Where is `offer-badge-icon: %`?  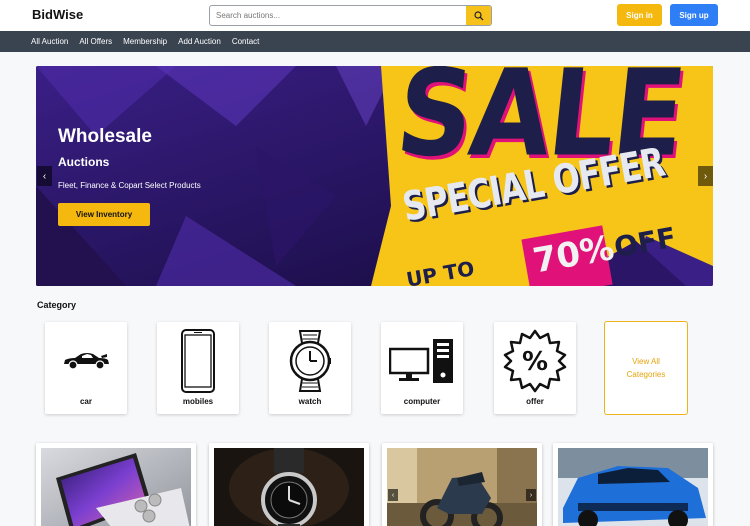 offer-badge-icon: % is located at coordinates (535, 361).